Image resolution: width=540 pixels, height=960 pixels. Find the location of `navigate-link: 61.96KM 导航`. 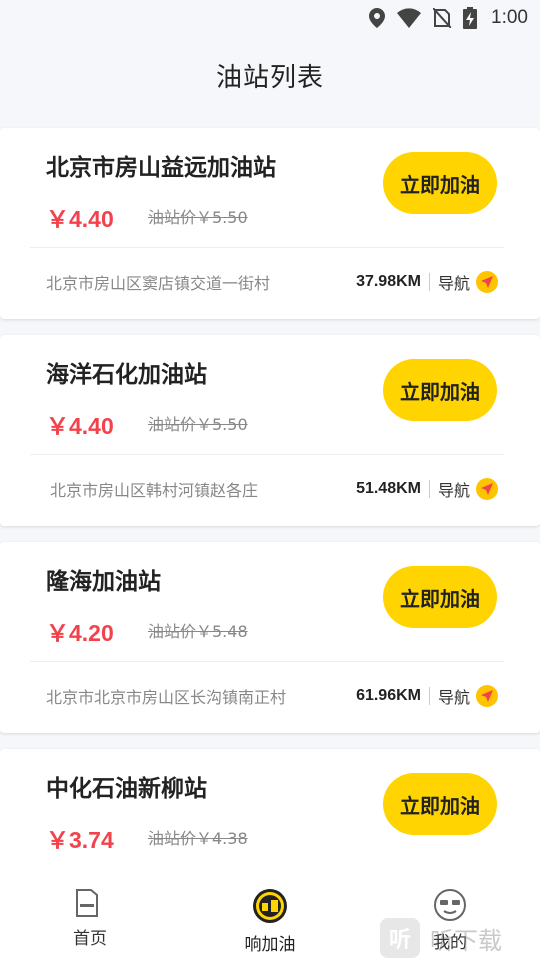

navigate-link: 61.96KM 导航 is located at coordinates (427, 696).